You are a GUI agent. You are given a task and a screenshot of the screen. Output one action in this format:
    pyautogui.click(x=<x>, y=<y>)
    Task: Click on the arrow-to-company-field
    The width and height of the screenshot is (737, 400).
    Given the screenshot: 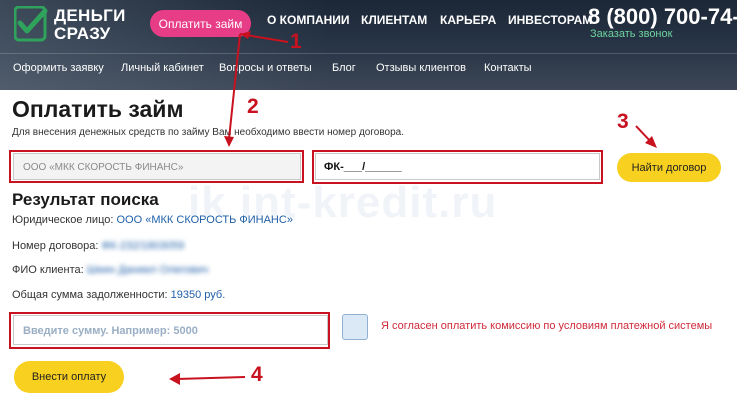 What is the action you would take?
    pyautogui.click(x=234, y=86)
    